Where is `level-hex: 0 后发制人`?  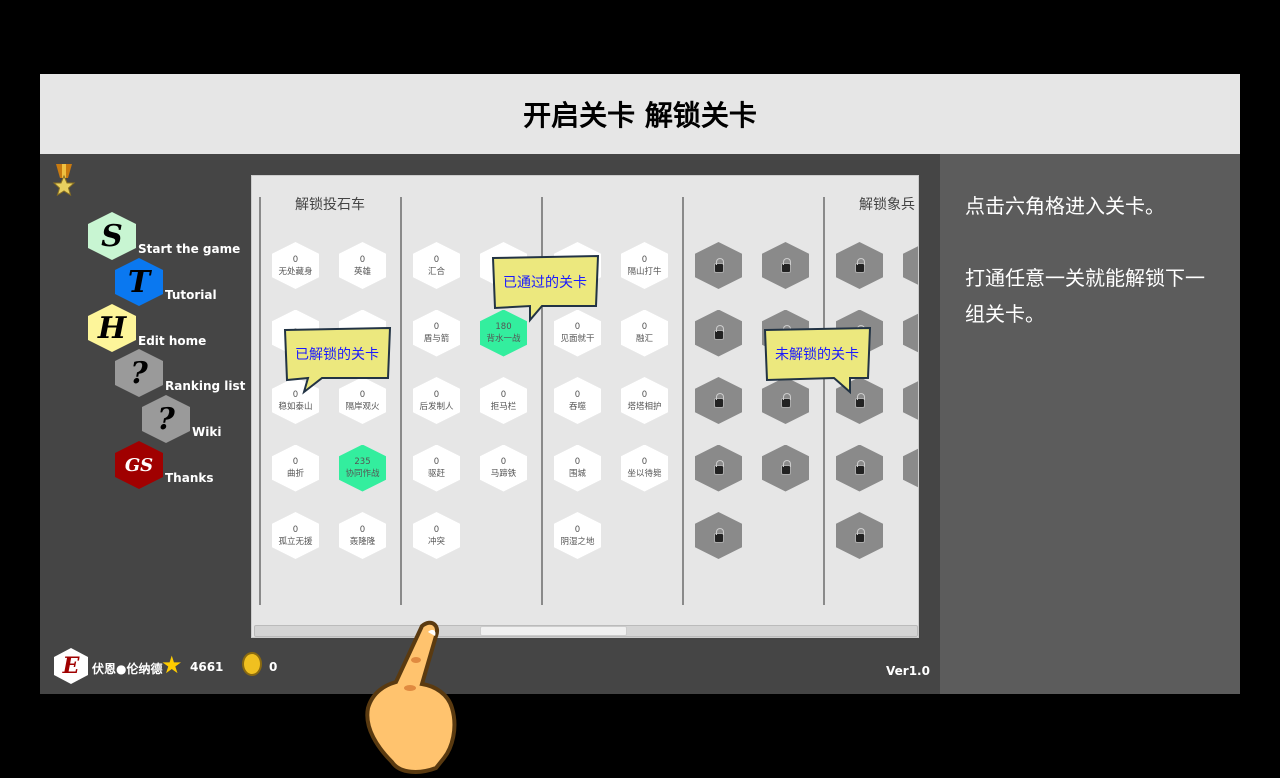
level-hex: 0 后发制人 is located at coordinates (436, 400).